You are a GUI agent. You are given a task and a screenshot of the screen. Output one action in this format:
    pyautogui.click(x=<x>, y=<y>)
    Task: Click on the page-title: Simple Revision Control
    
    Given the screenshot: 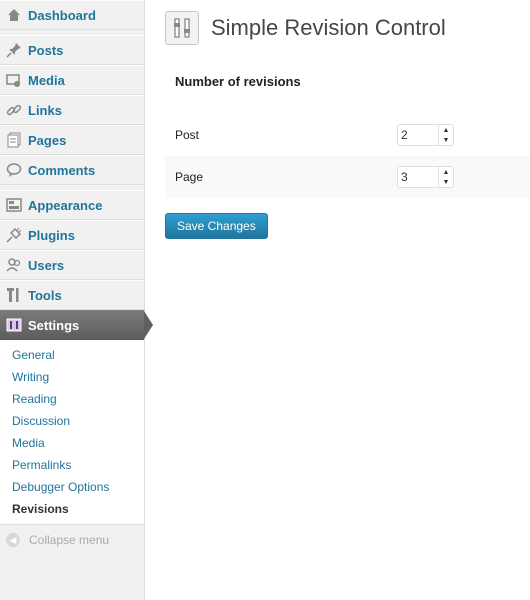 What is the action you would take?
    pyautogui.click(x=328, y=27)
    